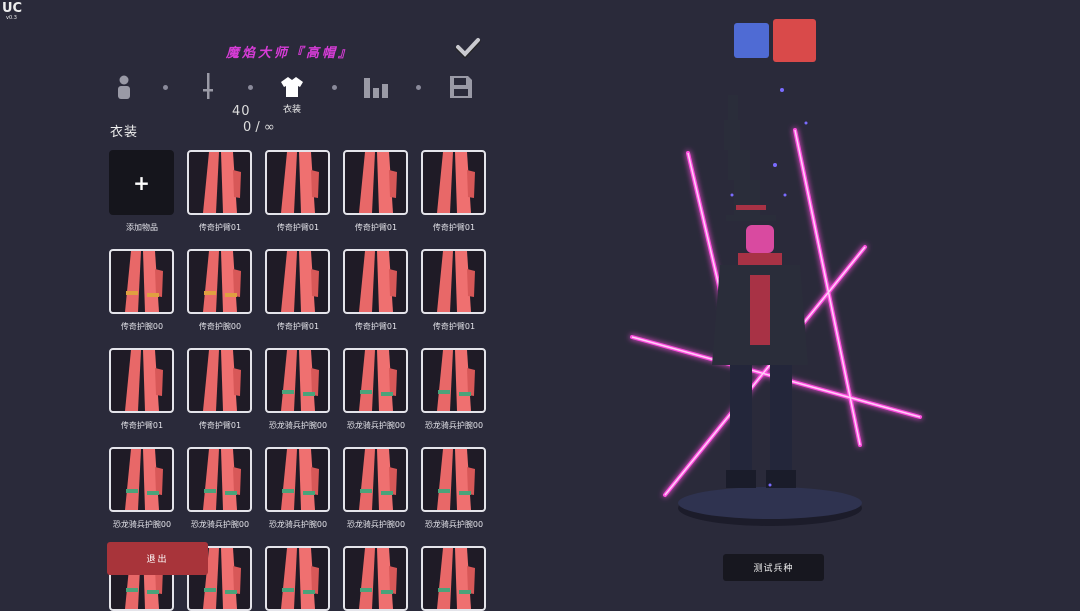 The height and width of the screenshot is (611, 1080). I want to click on bar-chart-icon, so click(376, 88).